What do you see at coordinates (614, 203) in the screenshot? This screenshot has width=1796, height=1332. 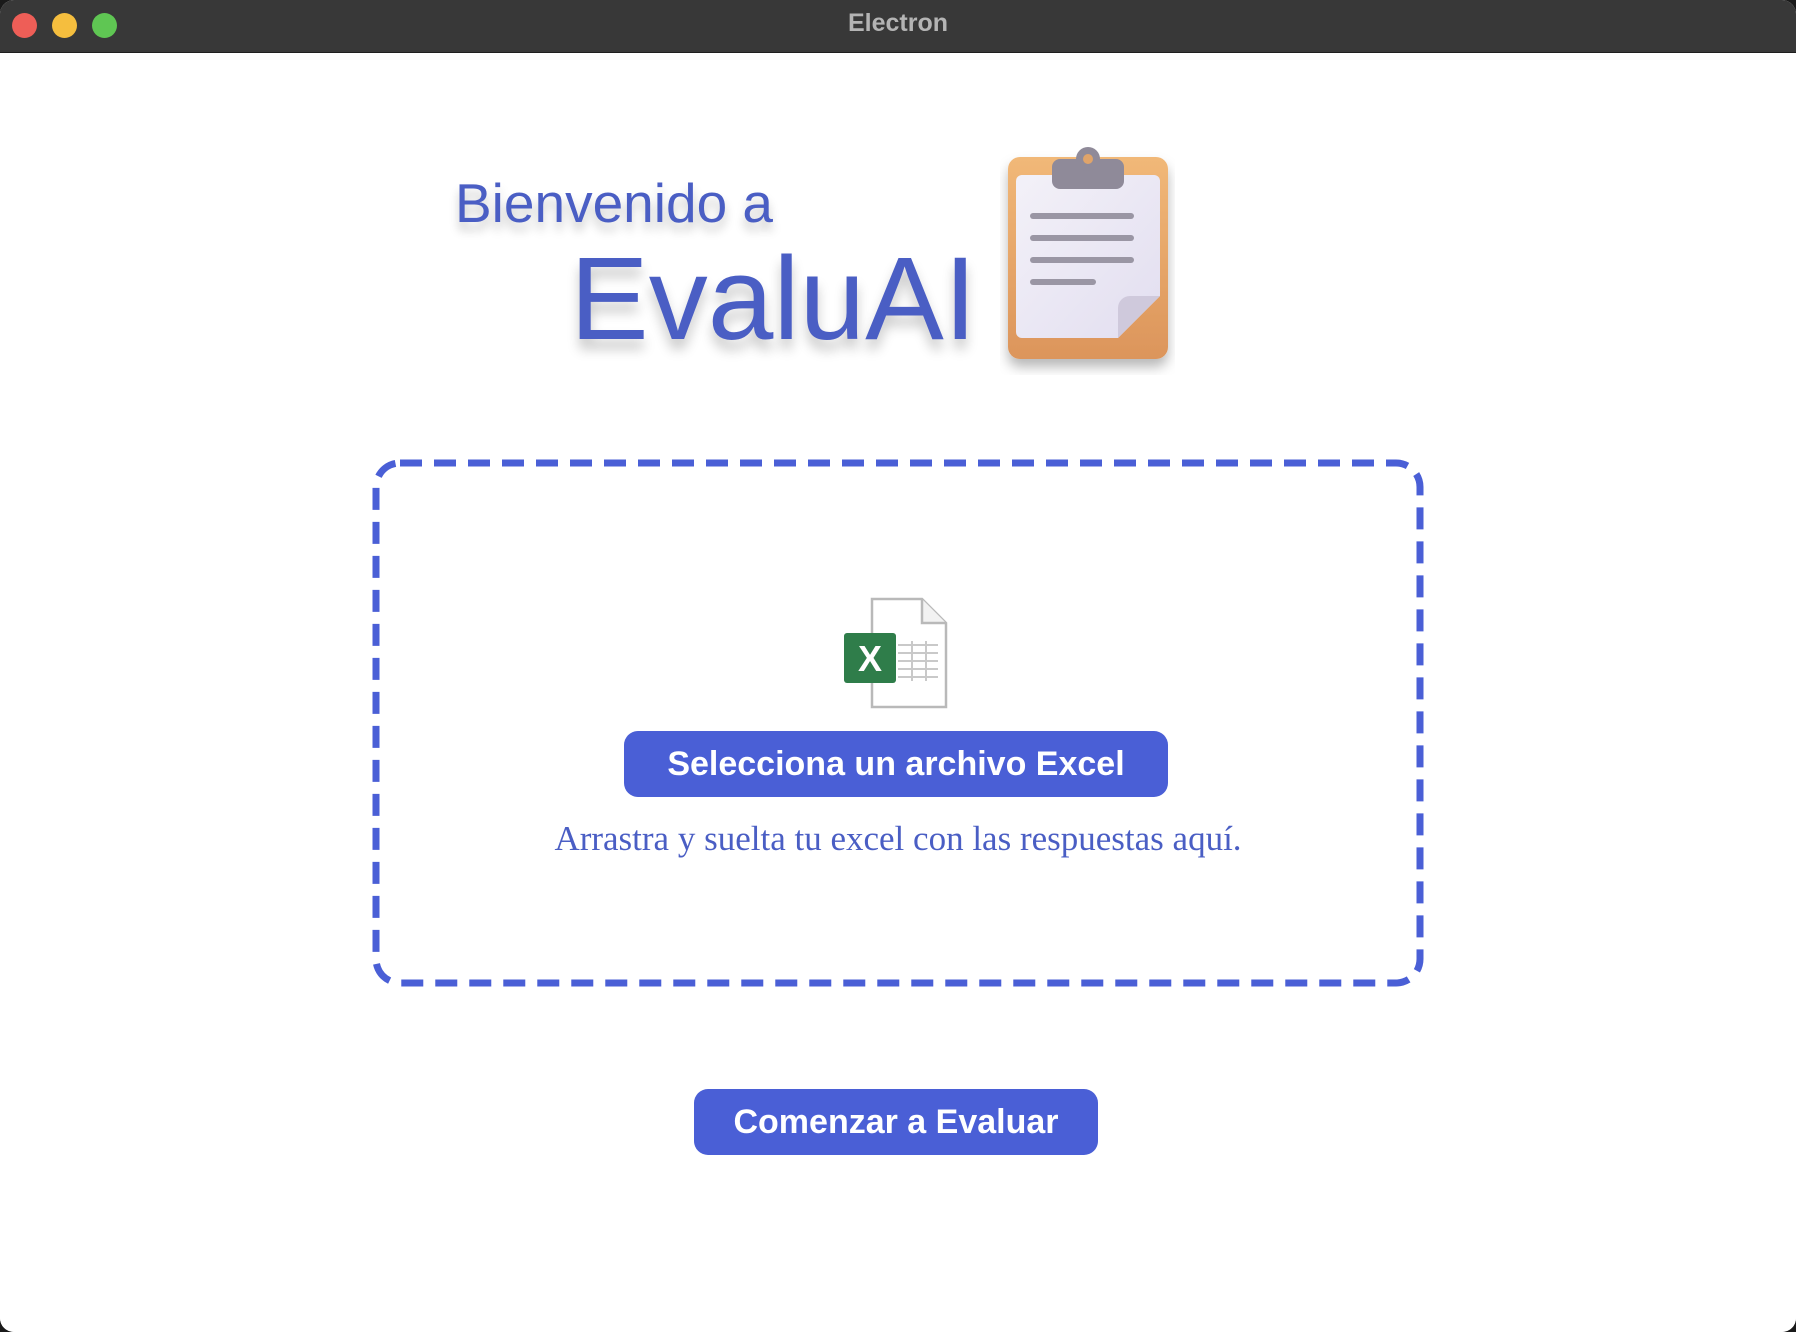 I see `welcome-text: Bienvenido a` at bounding box center [614, 203].